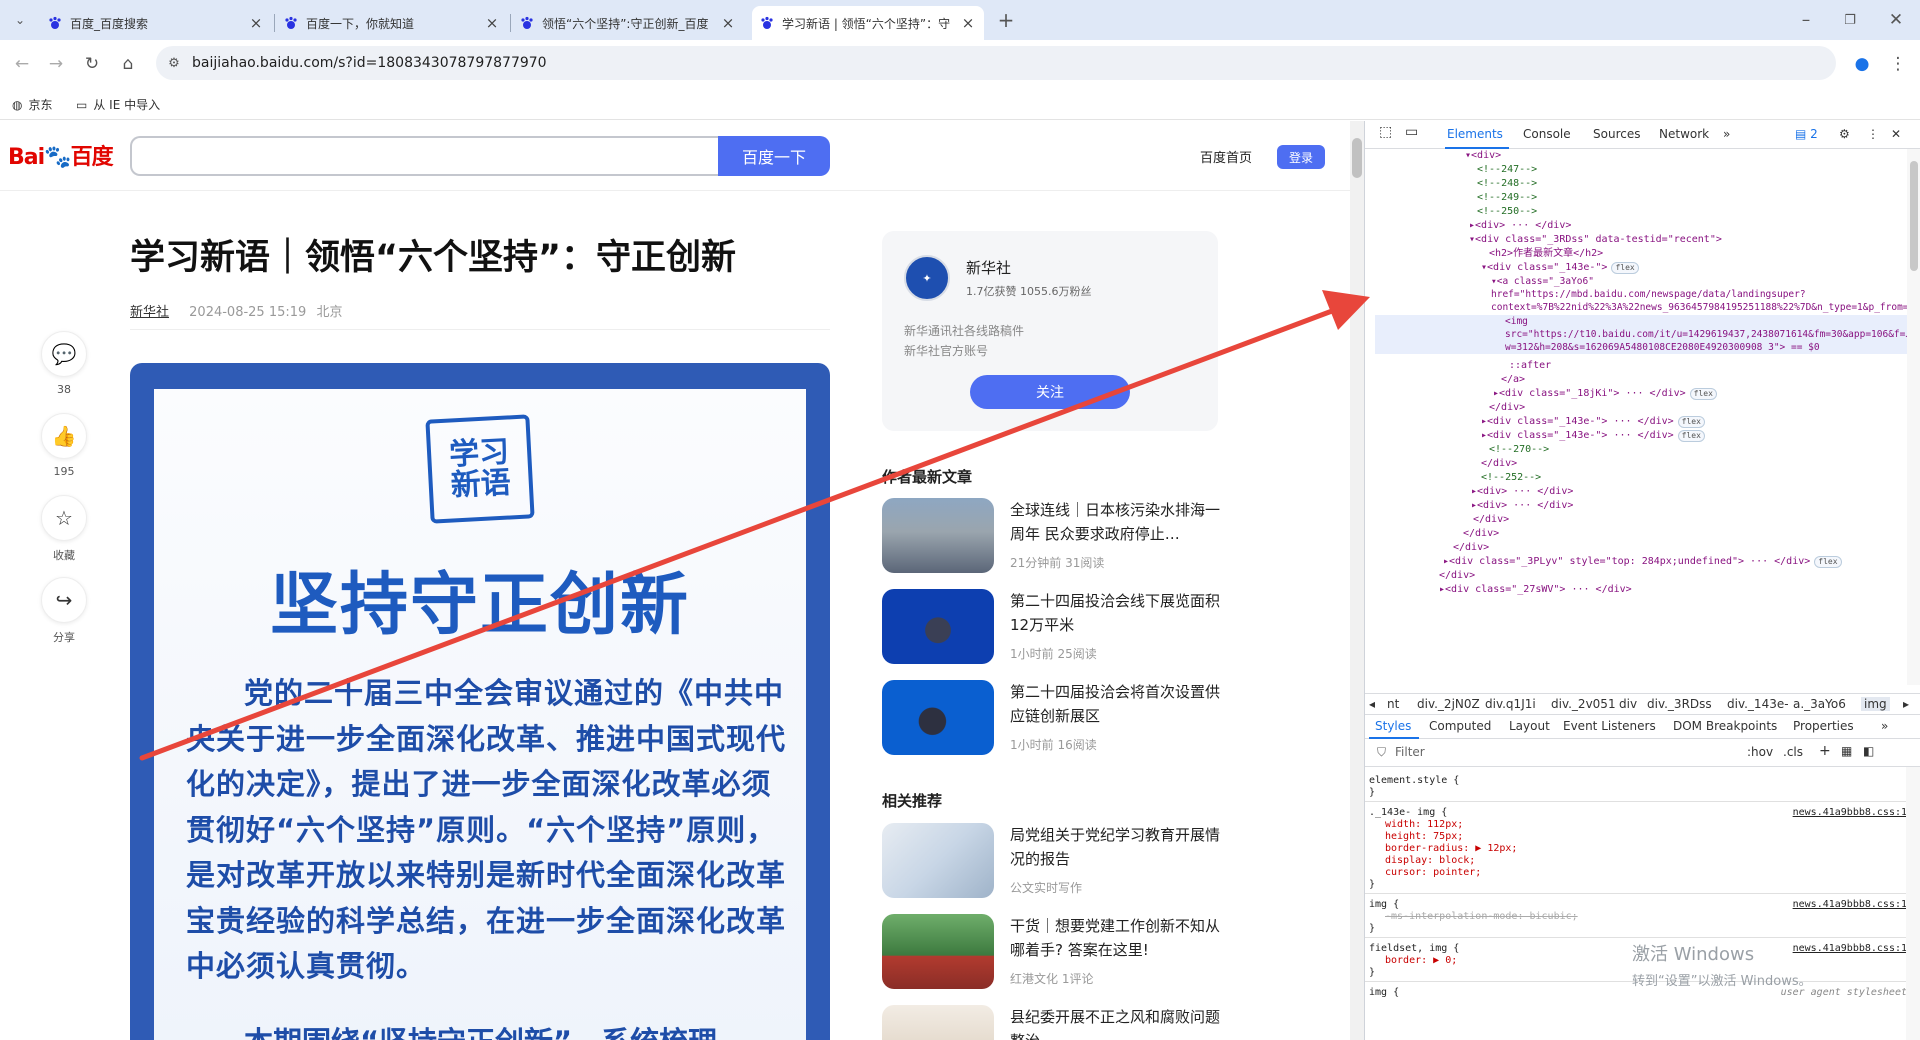 The width and height of the screenshot is (1920, 1040). I want to click on tab-dom-breakpoints: DOM Breakpoints, so click(1725, 726).